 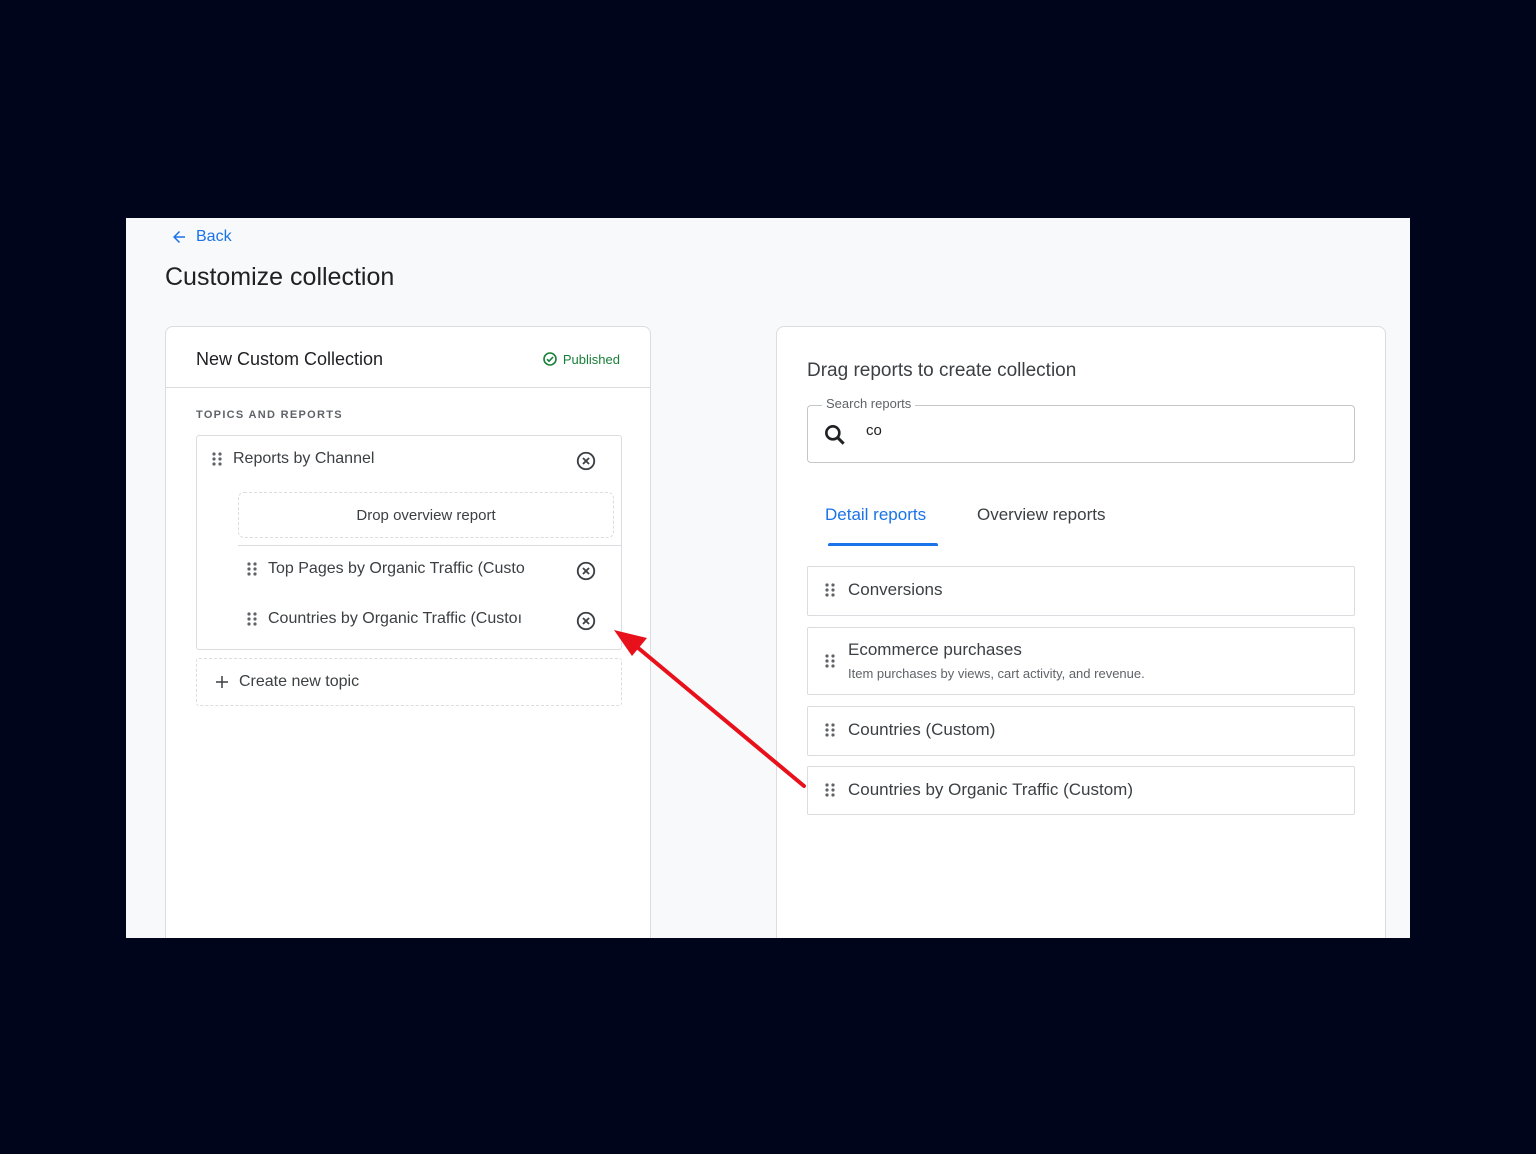 I want to click on report-name: Conversions, so click(x=895, y=589).